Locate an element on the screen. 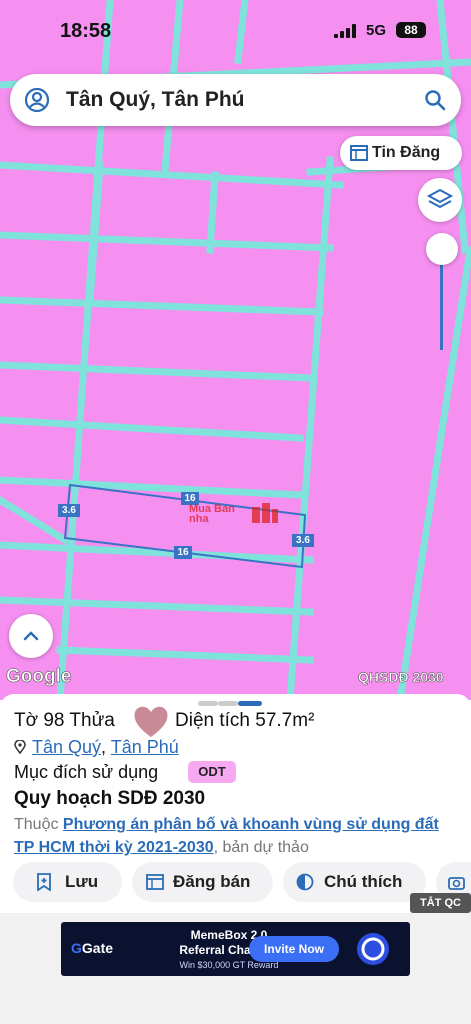 The image size is (471, 1024). status-time: 18:58 is located at coordinates (86, 31).